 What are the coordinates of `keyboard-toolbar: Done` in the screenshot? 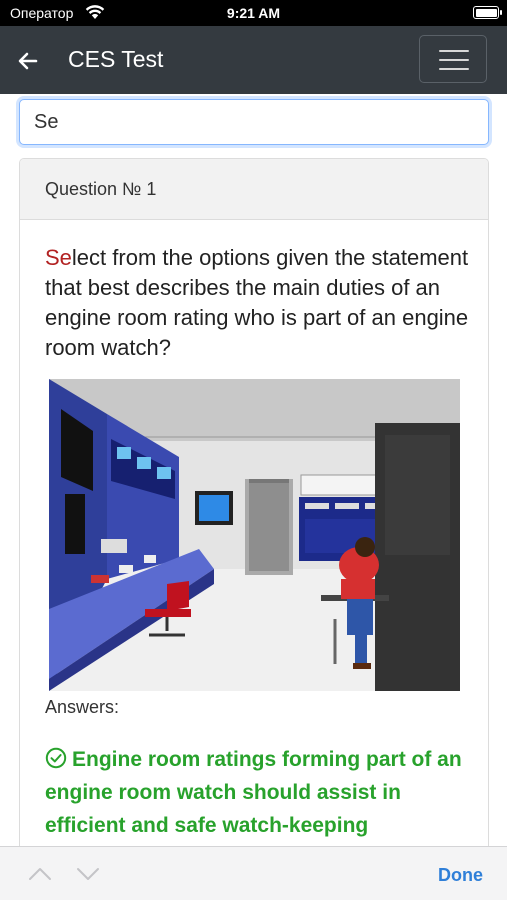 It's located at (253, 873).